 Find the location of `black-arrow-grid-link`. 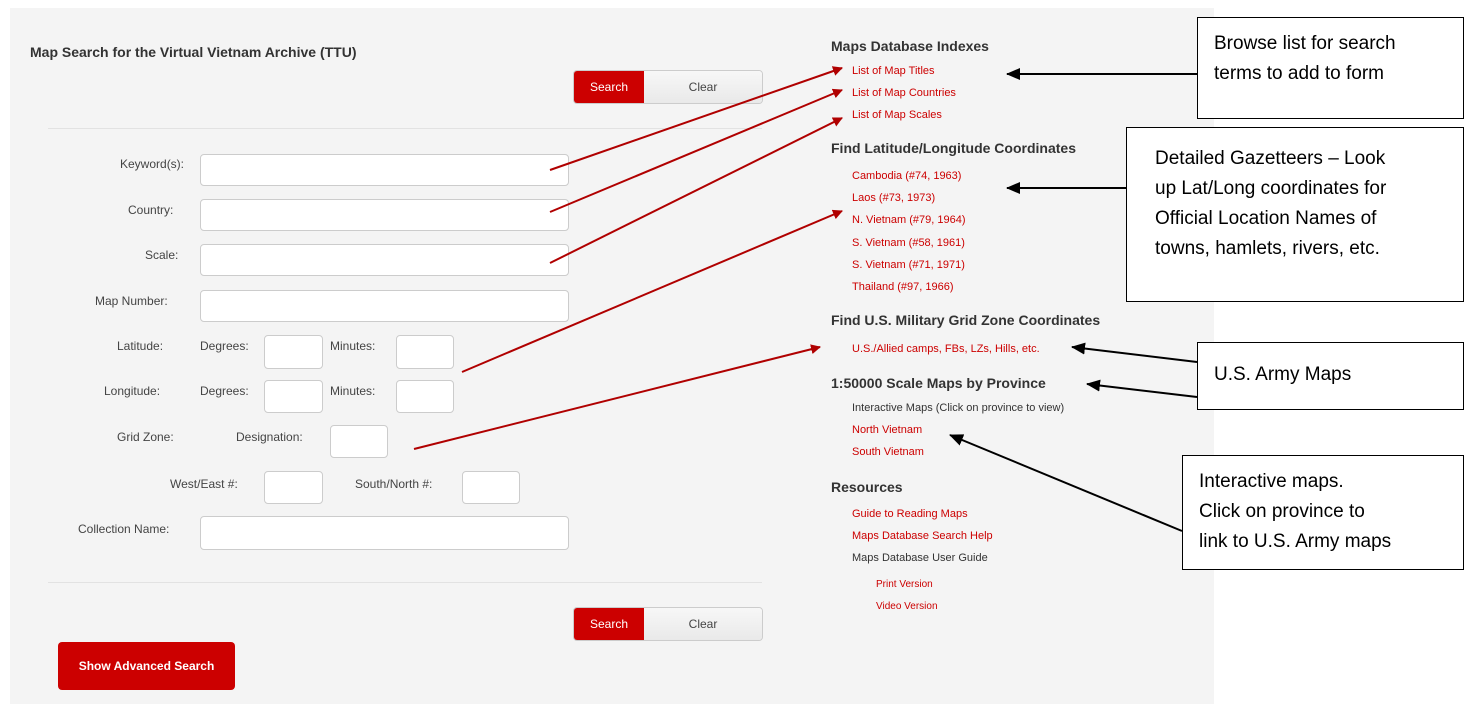

black-arrow-grid-link is located at coordinates (1134, 352).